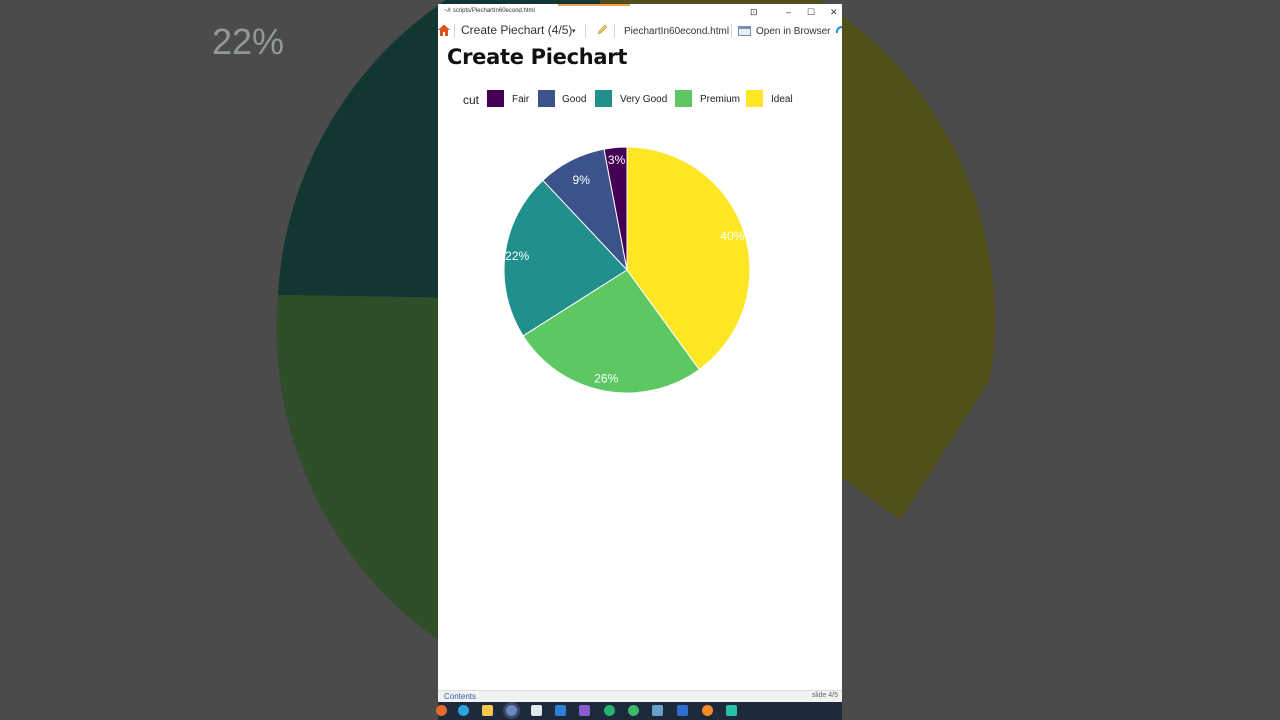  I want to click on contents-link: Contents, so click(460, 696).